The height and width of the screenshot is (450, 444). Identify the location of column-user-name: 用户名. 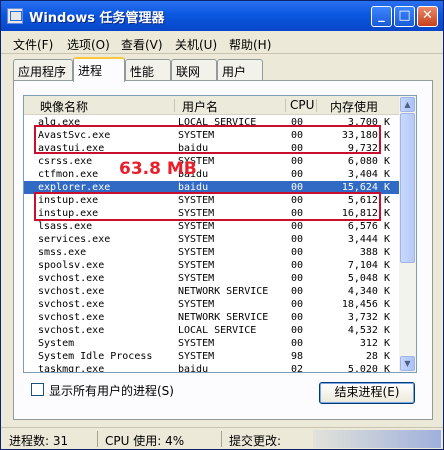
(200, 106).